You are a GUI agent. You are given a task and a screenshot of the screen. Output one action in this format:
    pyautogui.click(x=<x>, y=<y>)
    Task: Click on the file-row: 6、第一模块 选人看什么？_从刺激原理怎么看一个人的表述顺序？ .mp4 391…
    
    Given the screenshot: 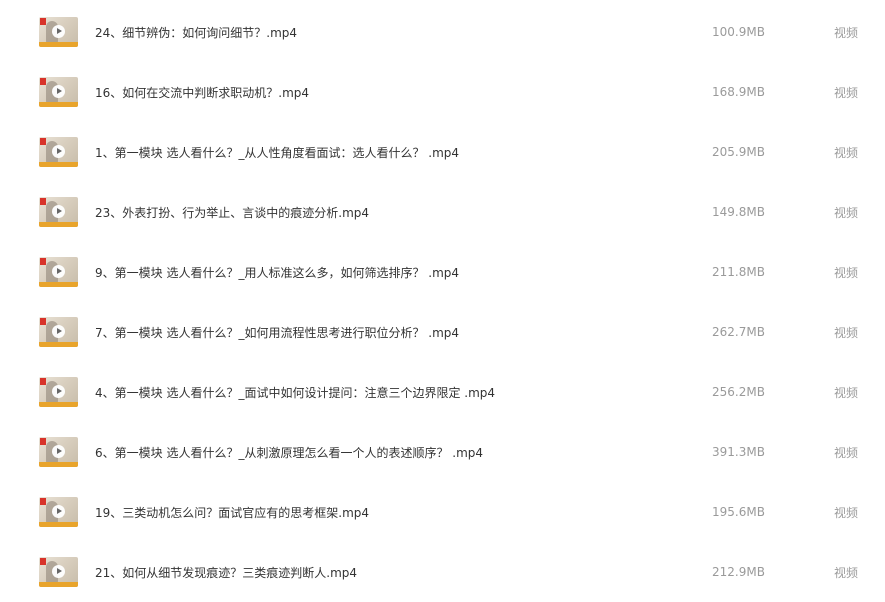 What is the action you would take?
    pyautogui.click(x=442, y=452)
    